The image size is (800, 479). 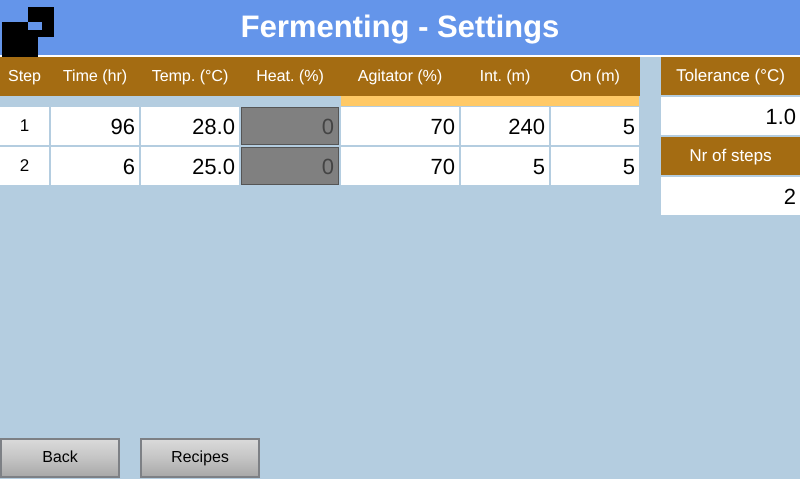 I want to click on setting-label: Tolerance (°C), so click(x=730, y=76).